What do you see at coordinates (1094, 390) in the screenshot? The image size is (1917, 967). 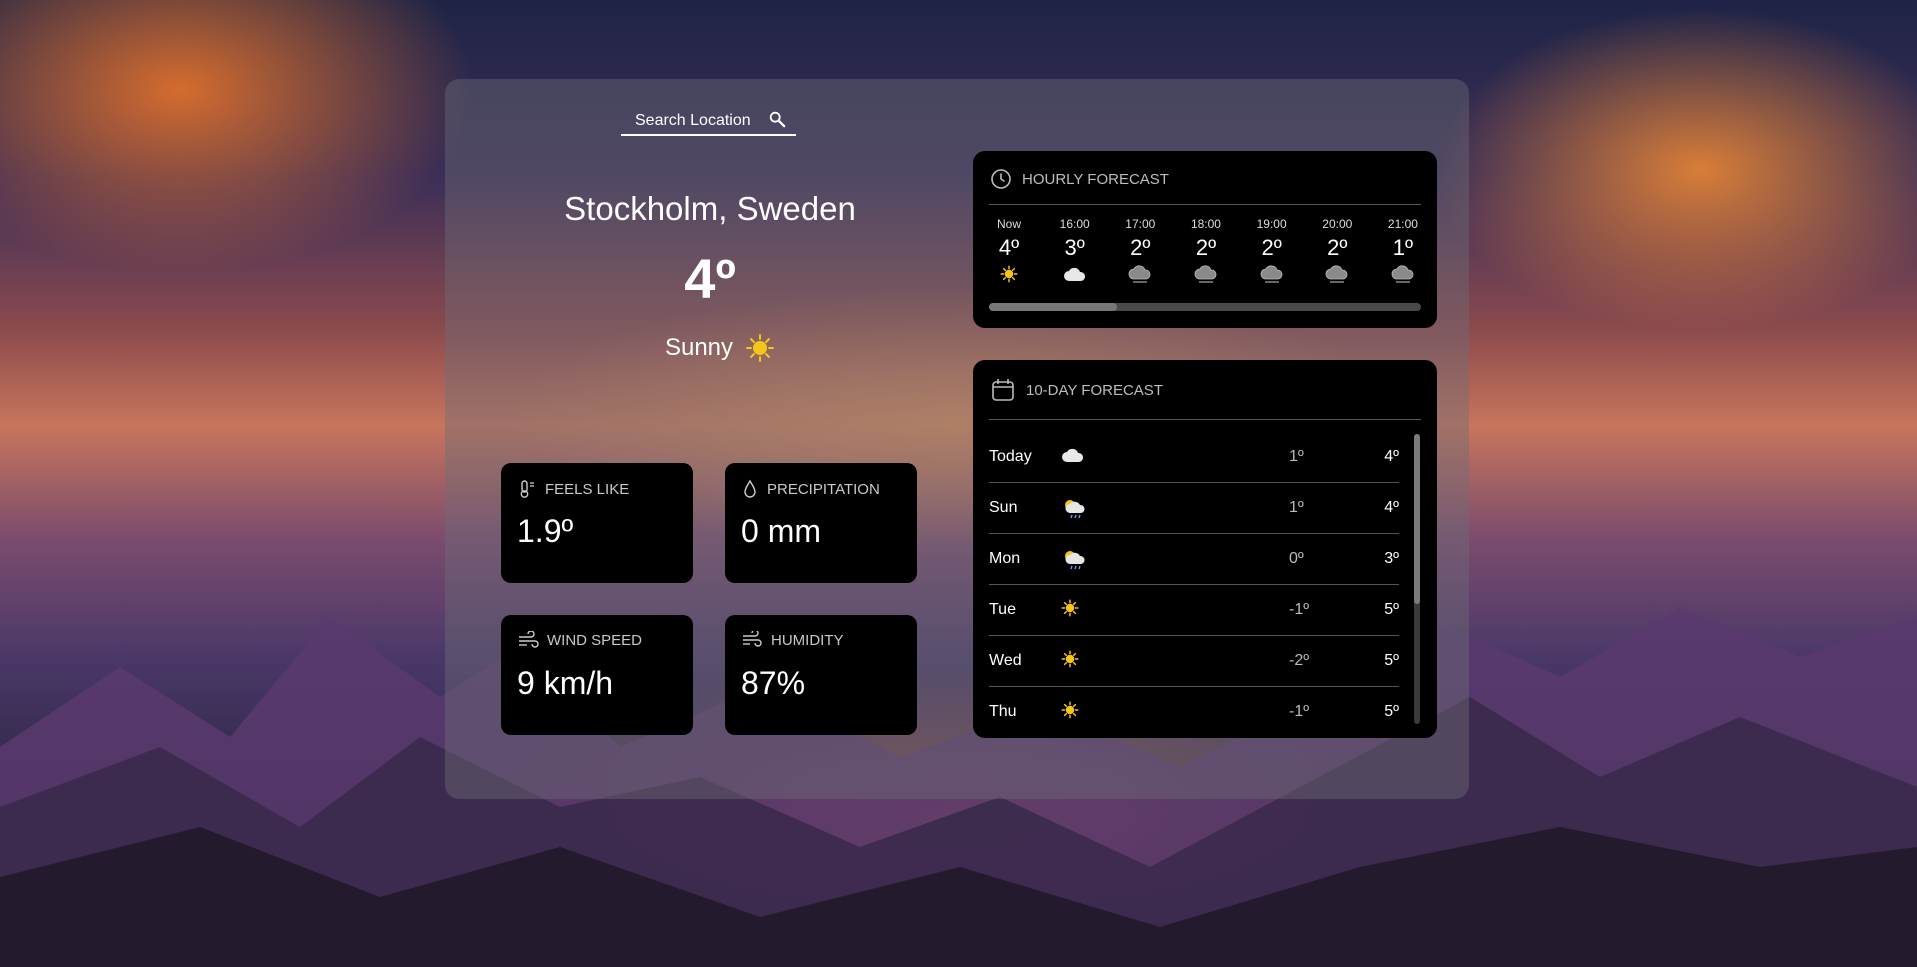 I see `ten-day-forecast-title: 10-DAY FORECAST` at bounding box center [1094, 390].